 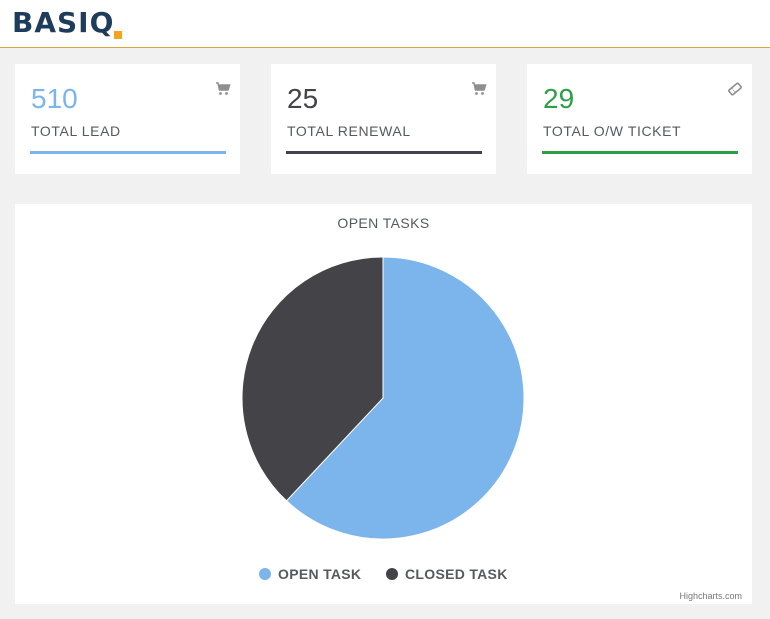 What do you see at coordinates (385, 24) in the screenshot?
I see `top-bar: BASIQ` at bounding box center [385, 24].